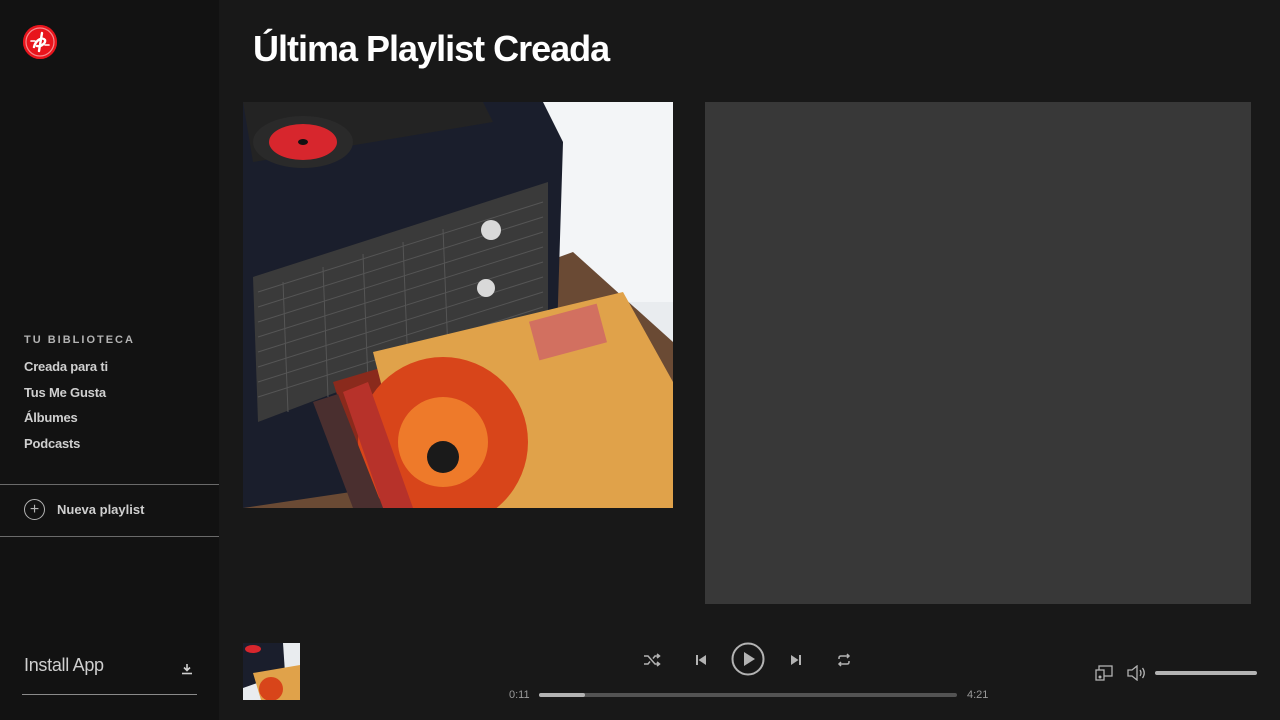 The width and height of the screenshot is (1280, 720). I want to click on volume-slider, so click(1206, 673).